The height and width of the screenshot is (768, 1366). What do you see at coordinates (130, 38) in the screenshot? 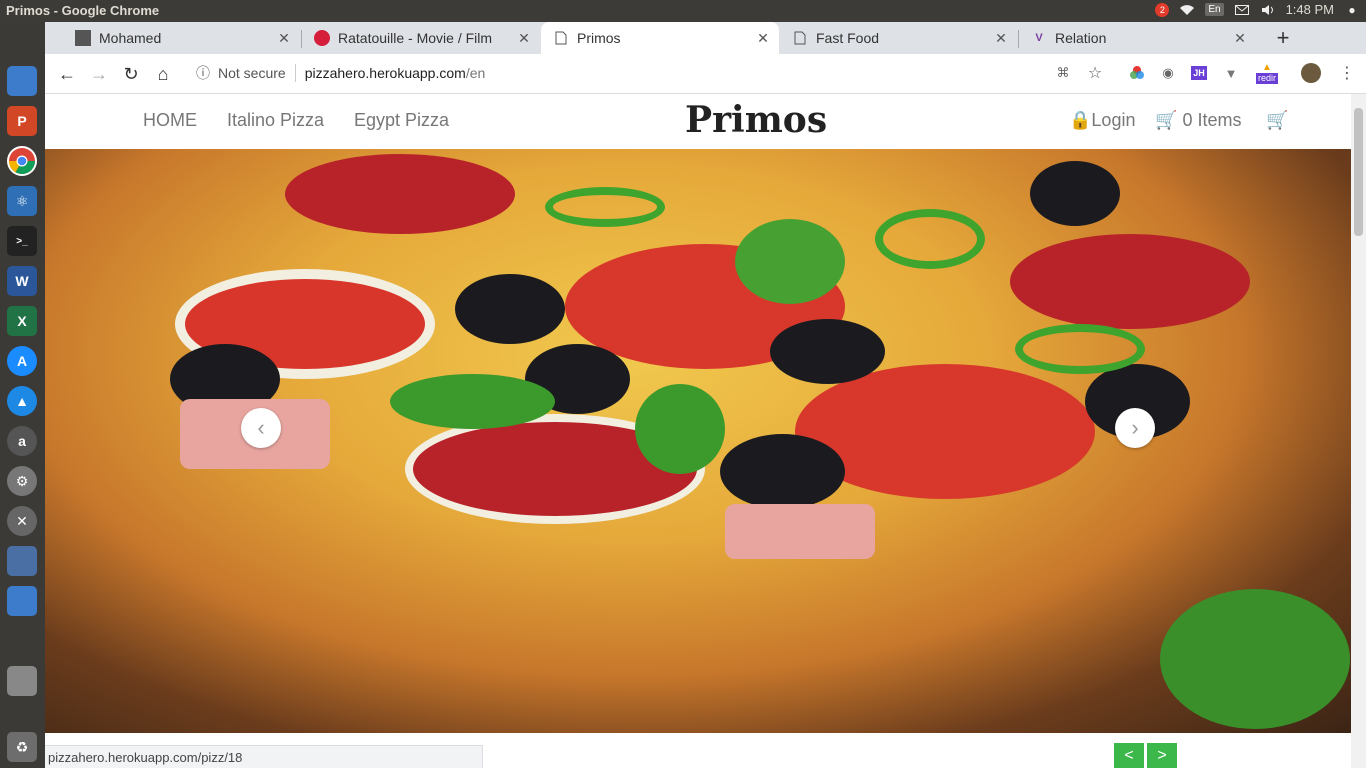
I see `tab-label: Mohamed` at bounding box center [130, 38].